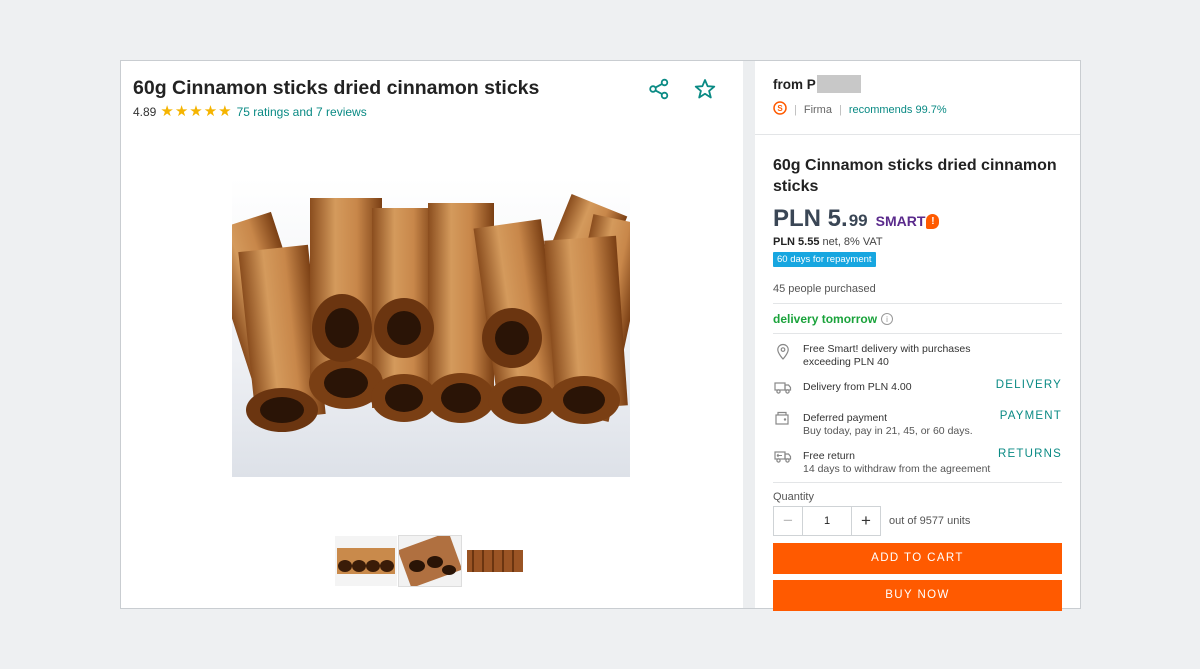 The height and width of the screenshot is (669, 1200). What do you see at coordinates (659, 89) in the screenshot?
I see `share-icon` at bounding box center [659, 89].